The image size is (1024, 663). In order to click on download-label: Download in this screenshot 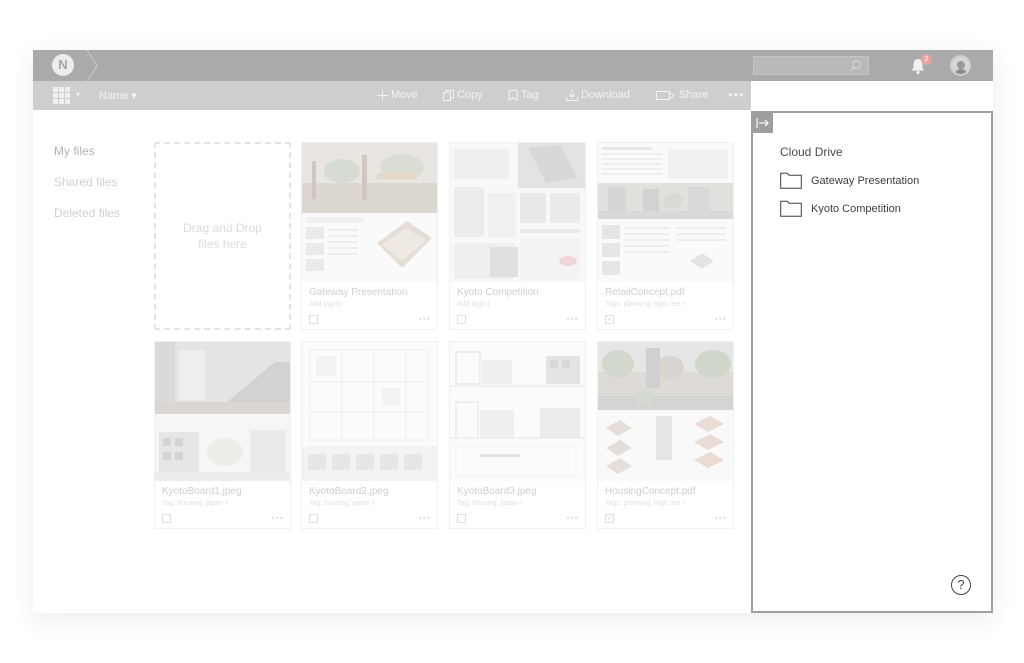, I will do `click(605, 95)`.